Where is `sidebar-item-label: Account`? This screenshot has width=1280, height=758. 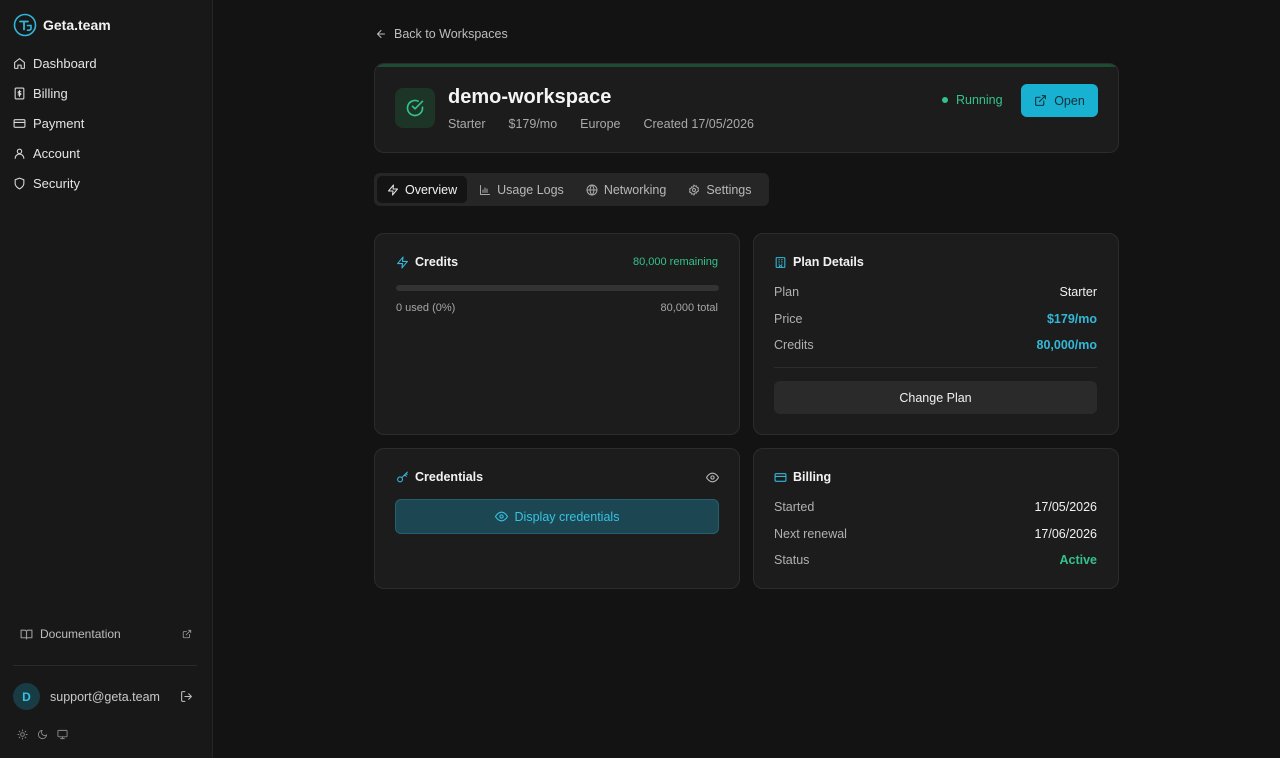
sidebar-item-label: Account is located at coordinates (56, 153).